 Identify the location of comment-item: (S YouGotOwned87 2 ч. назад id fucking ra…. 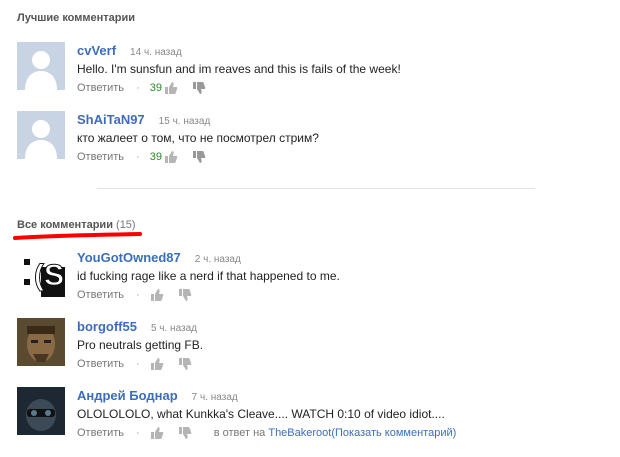
(313, 284).